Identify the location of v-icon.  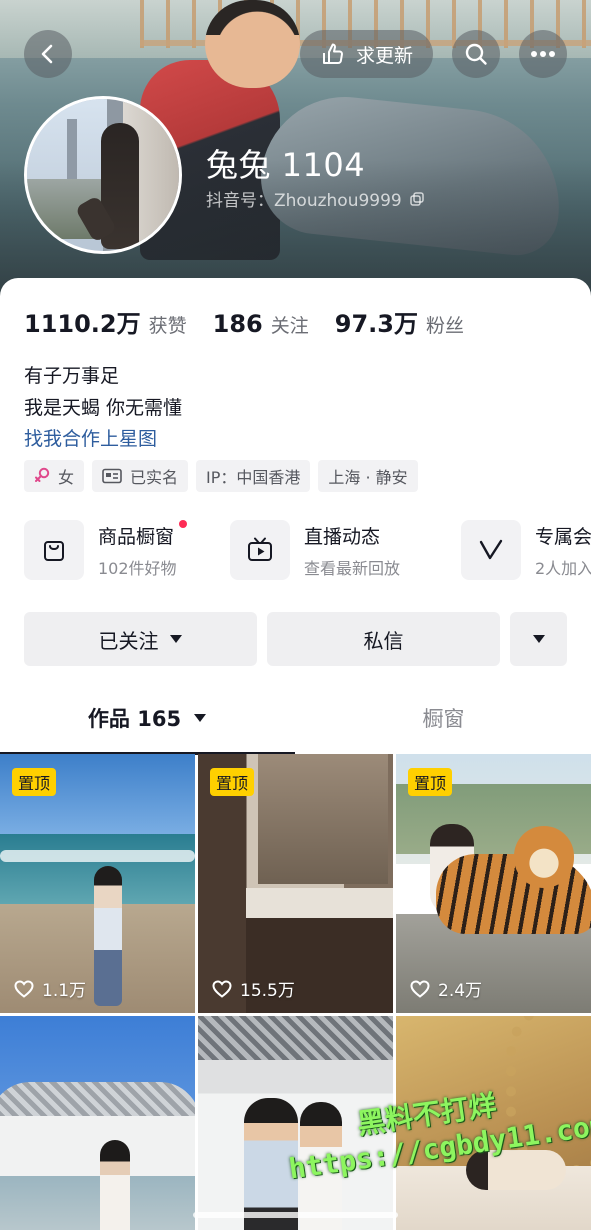
(491, 549).